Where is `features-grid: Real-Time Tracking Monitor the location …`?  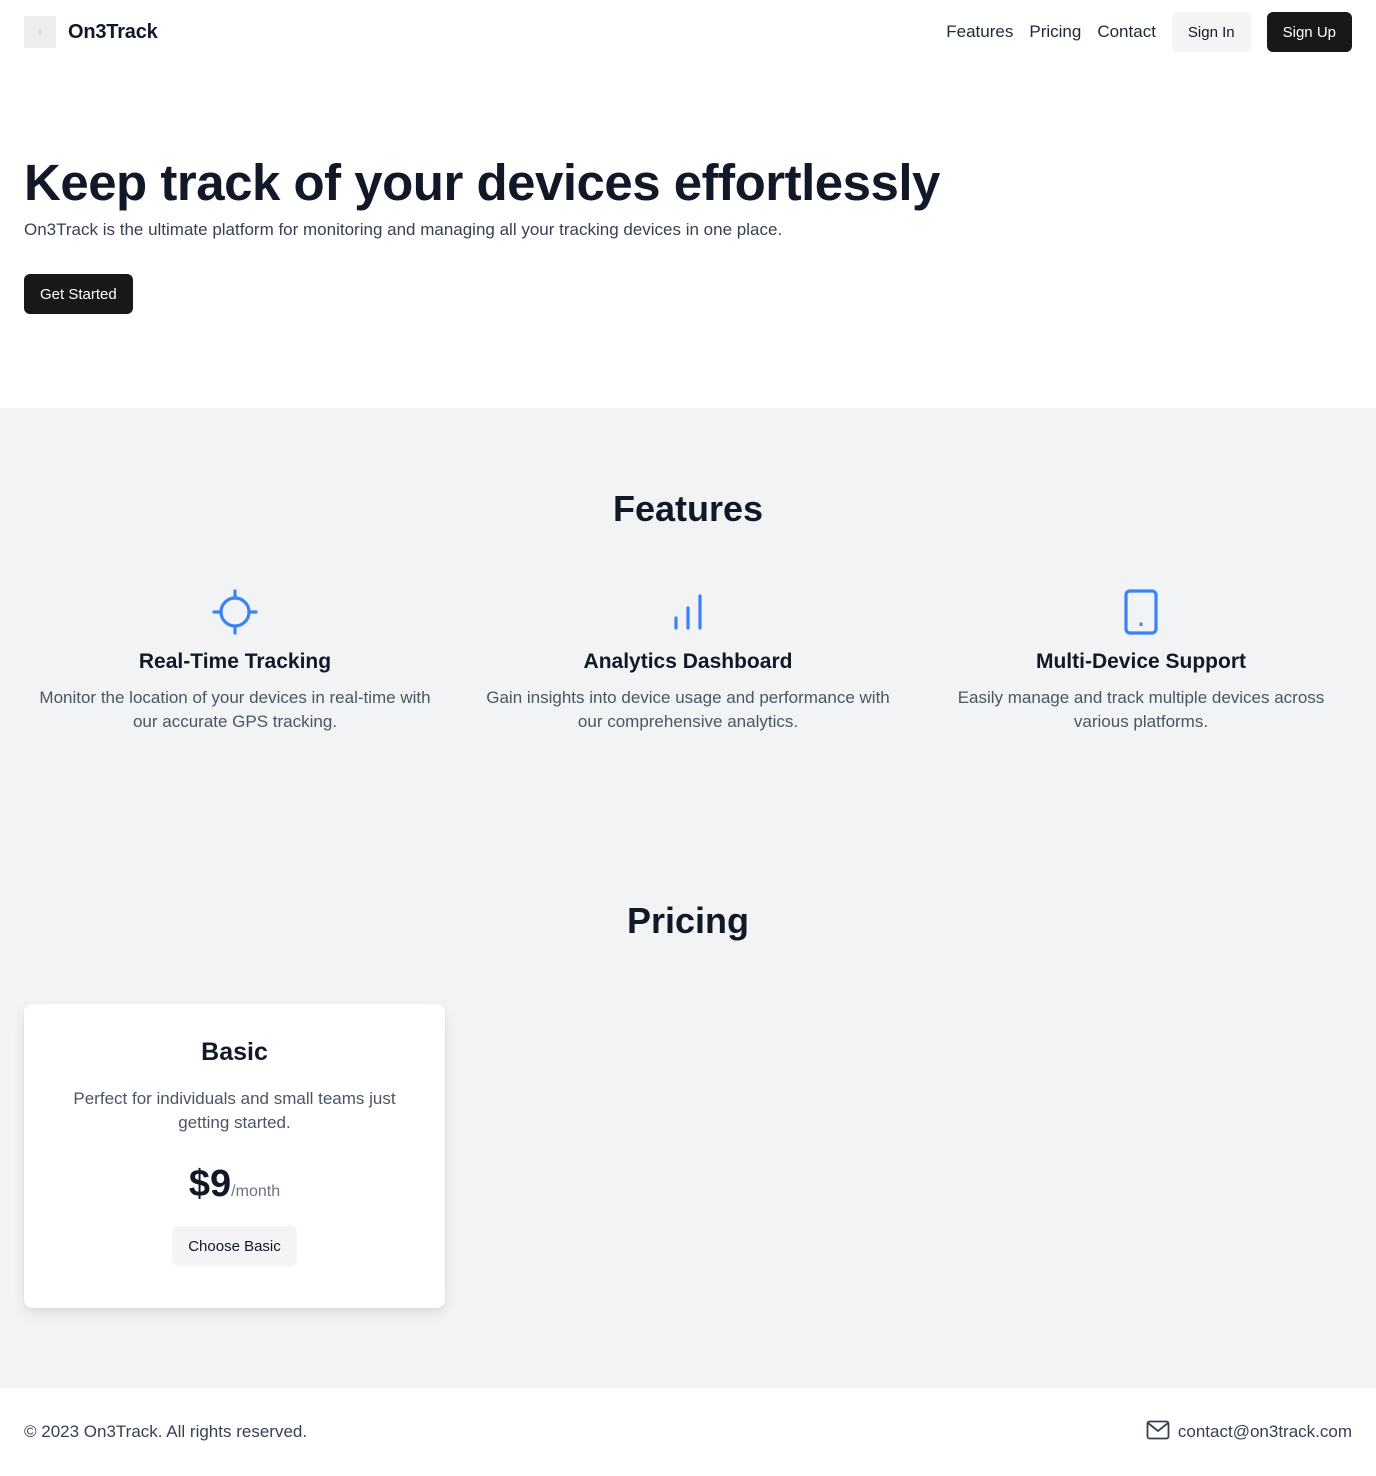
features-grid: Real-Time Tracking Monitor the location … is located at coordinates (688, 661).